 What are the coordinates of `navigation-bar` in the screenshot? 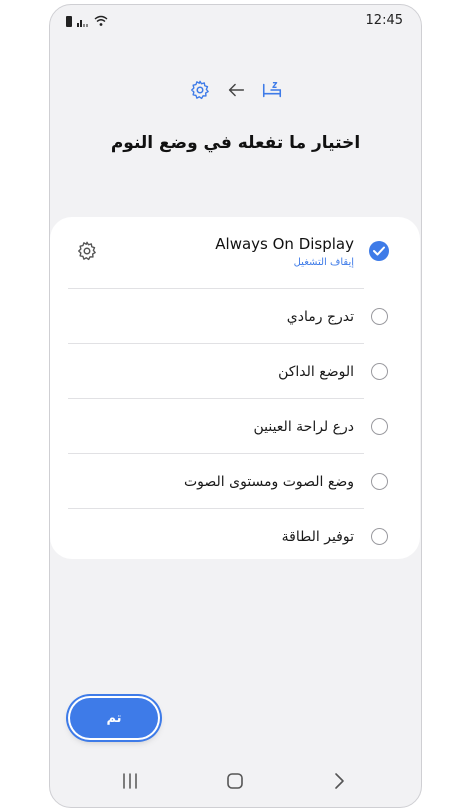 It's located at (235, 783).